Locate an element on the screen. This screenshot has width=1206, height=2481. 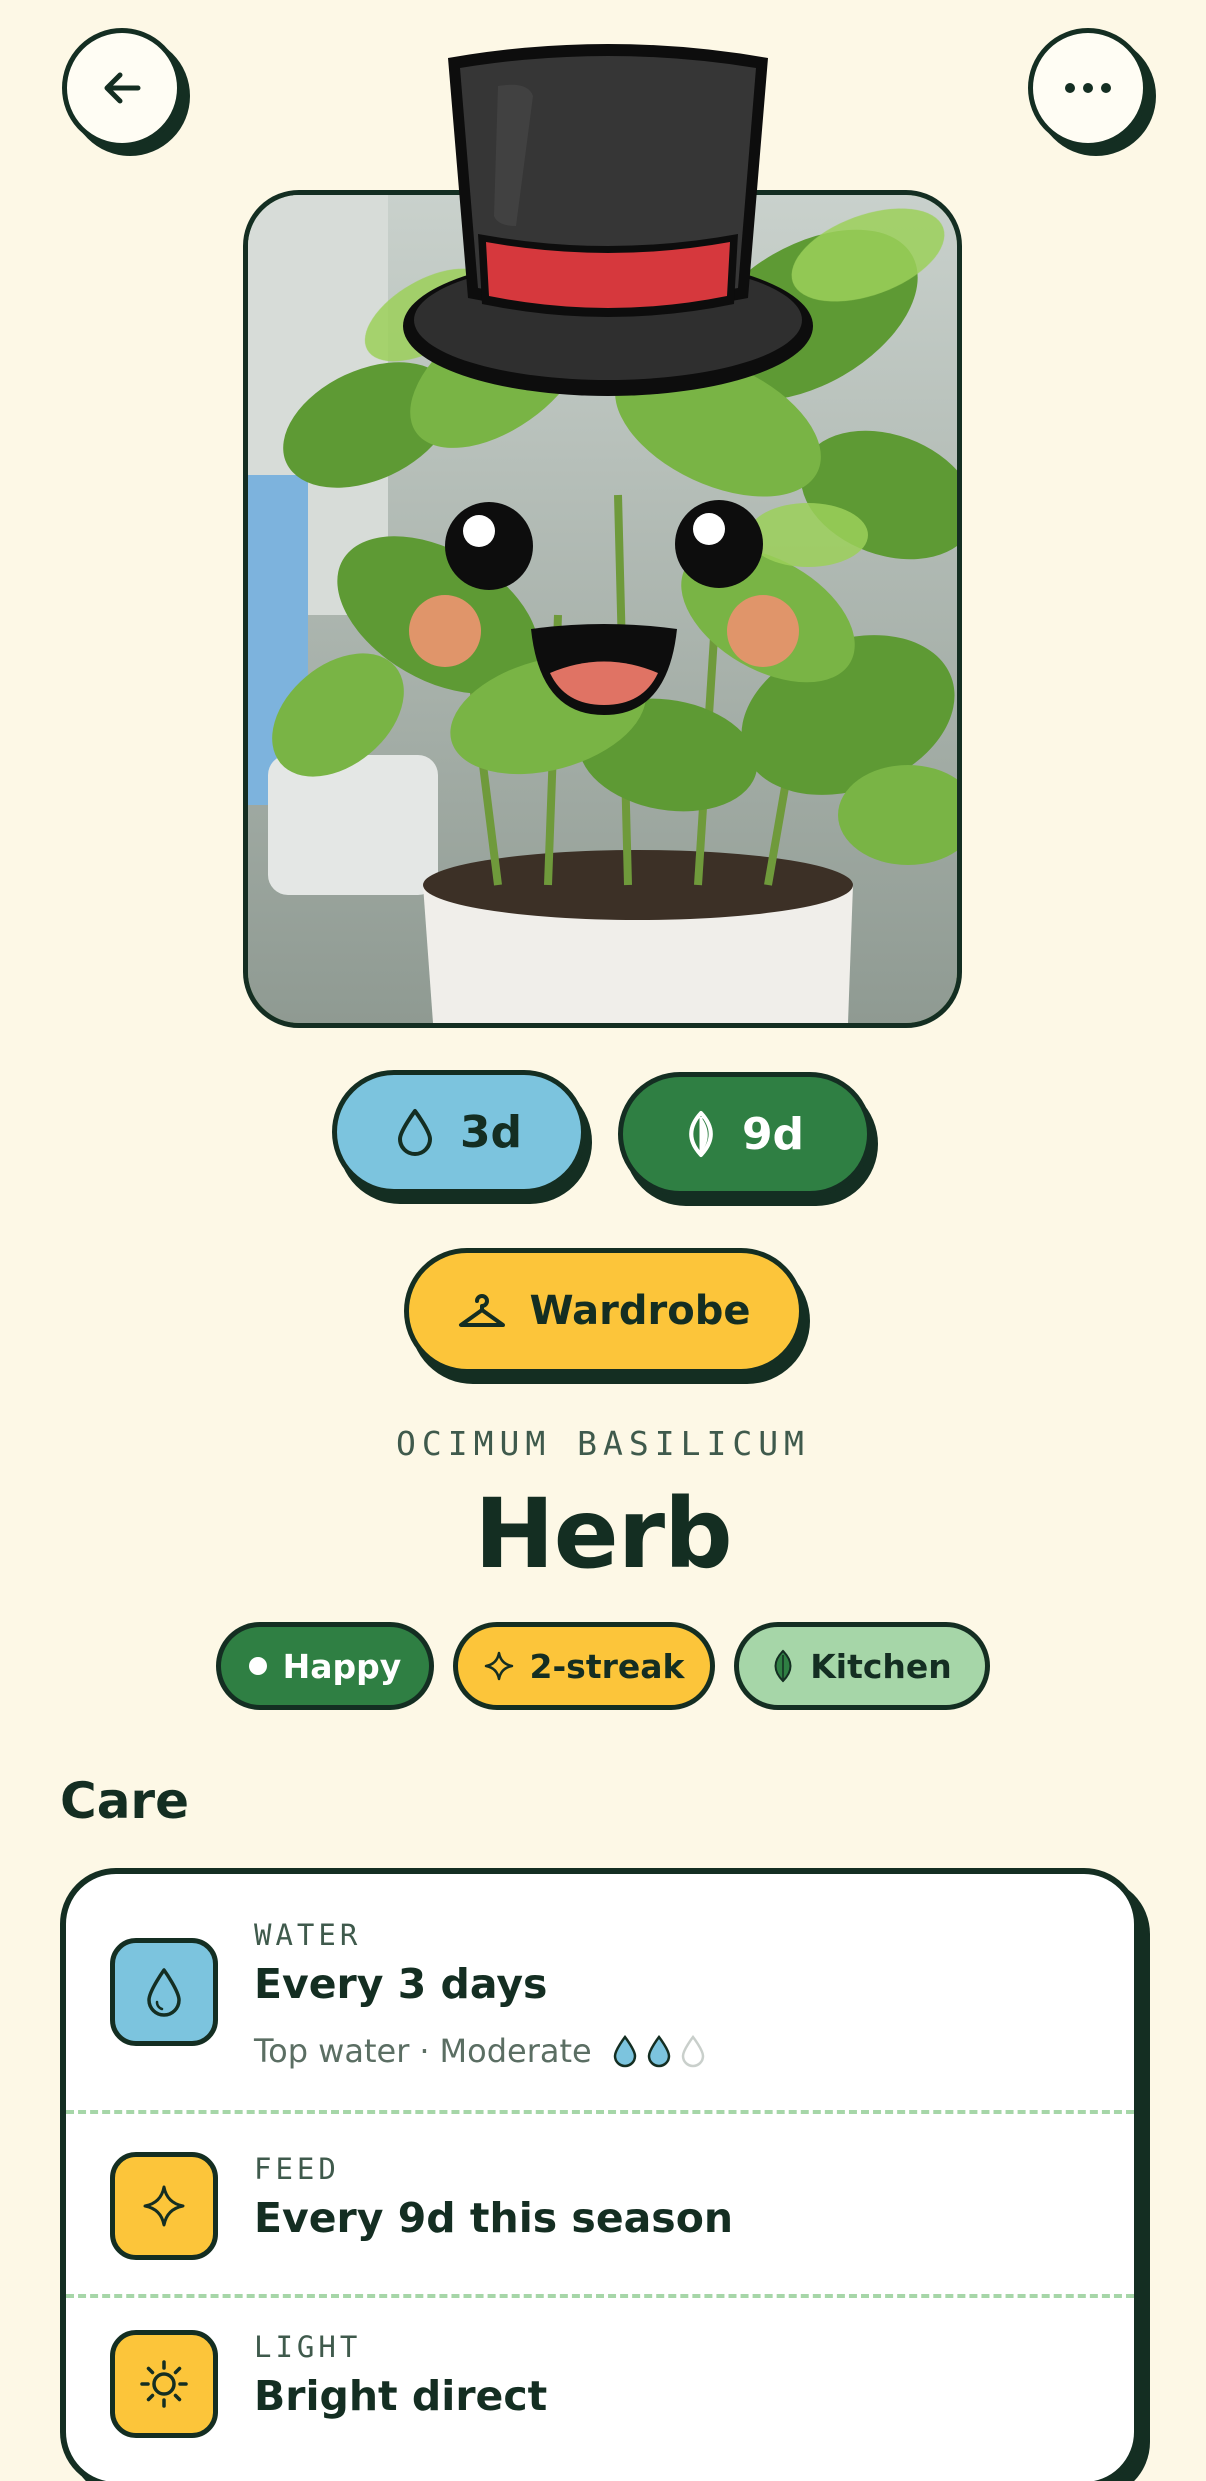
species-name: OCIMUM BASILICUM is located at coordinates (603, 1443).